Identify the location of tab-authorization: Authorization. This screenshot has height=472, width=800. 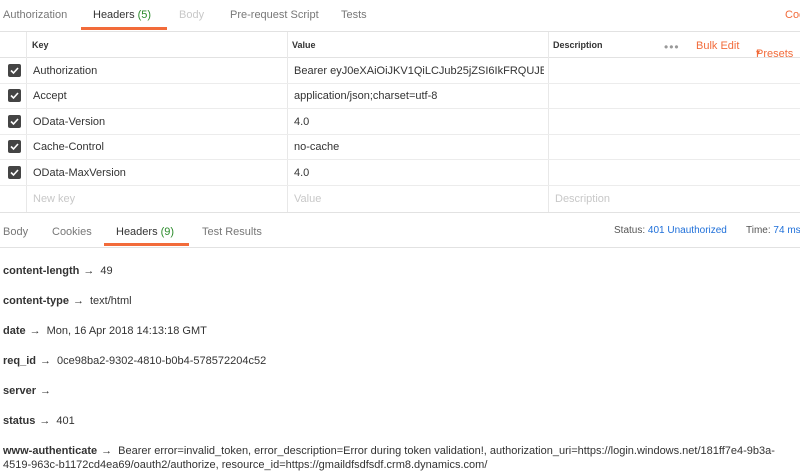
(35, 15).